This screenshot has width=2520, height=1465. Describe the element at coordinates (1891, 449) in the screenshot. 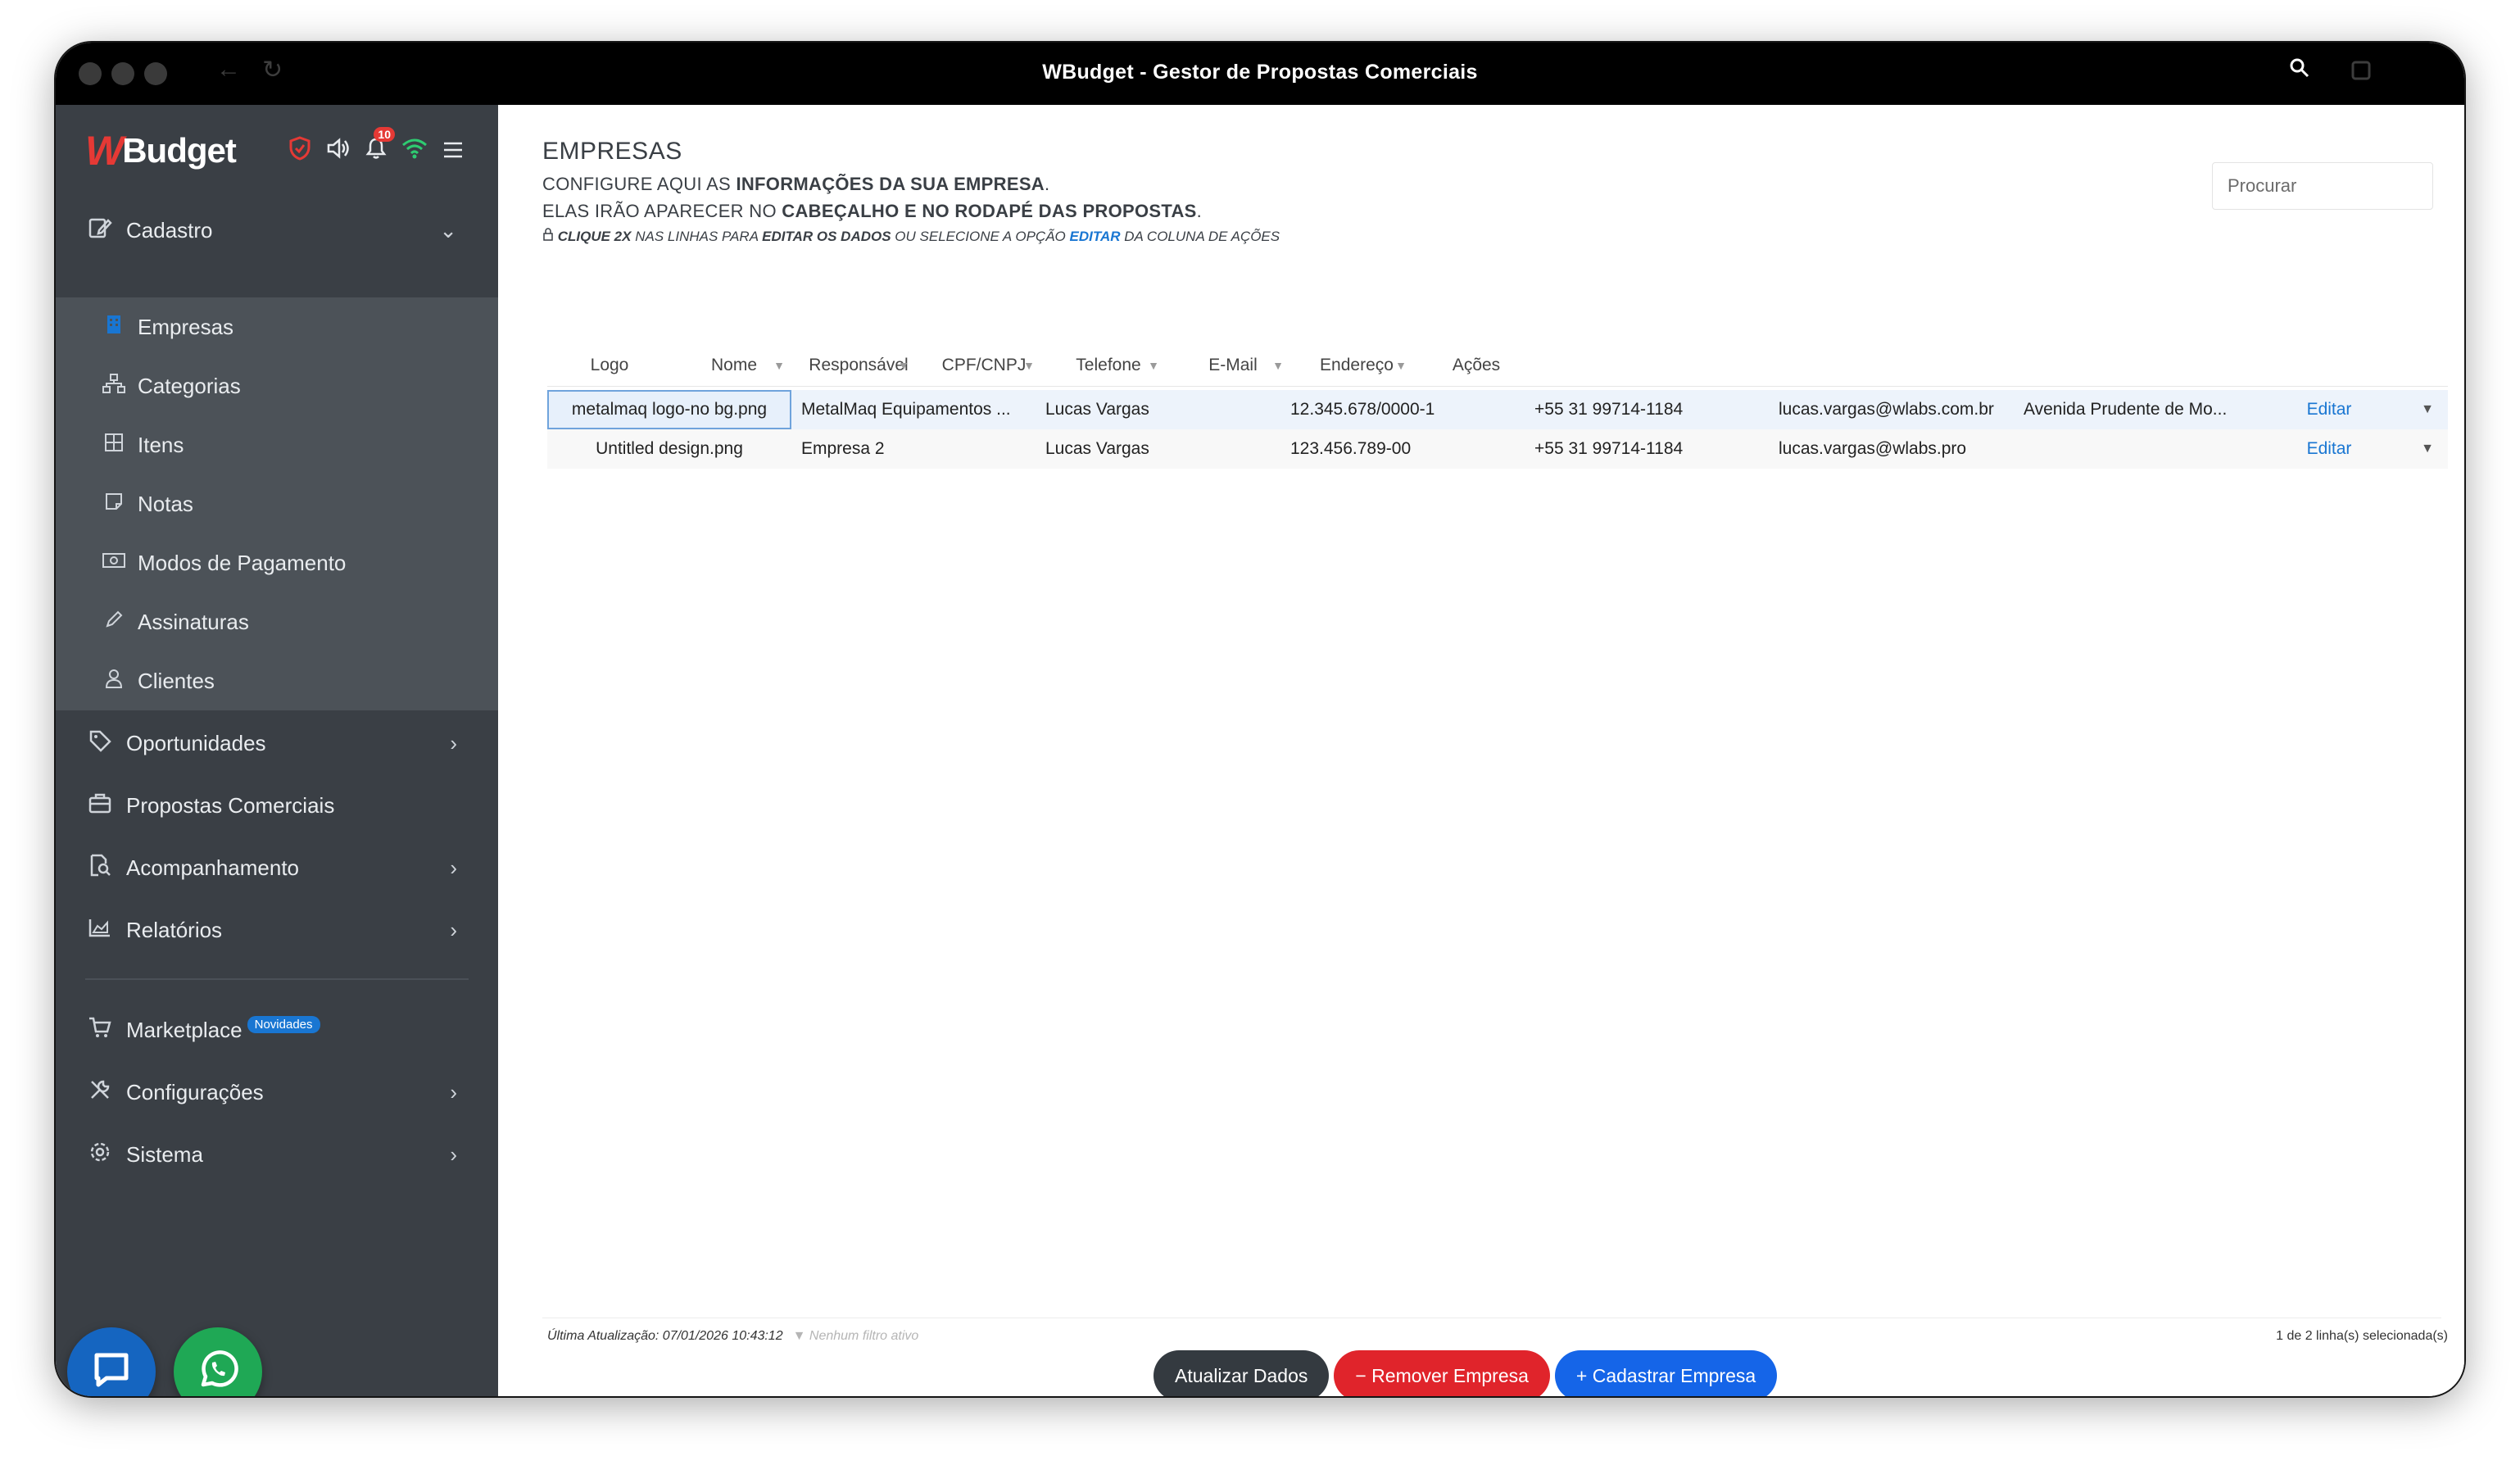

I see `cell-email: lucas.vargas@wlabs.pro` at that location.